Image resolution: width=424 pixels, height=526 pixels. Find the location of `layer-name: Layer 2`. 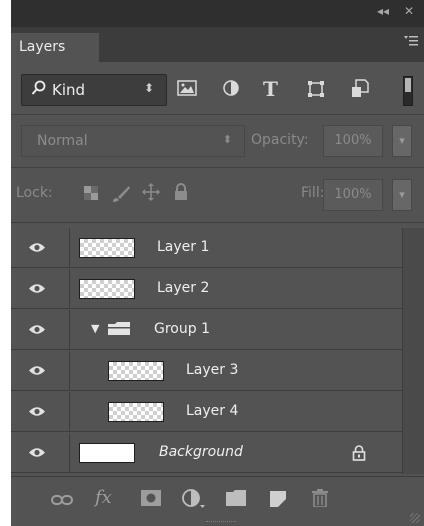

layer-name: Layer 2 is located at coordinates (183, 288).